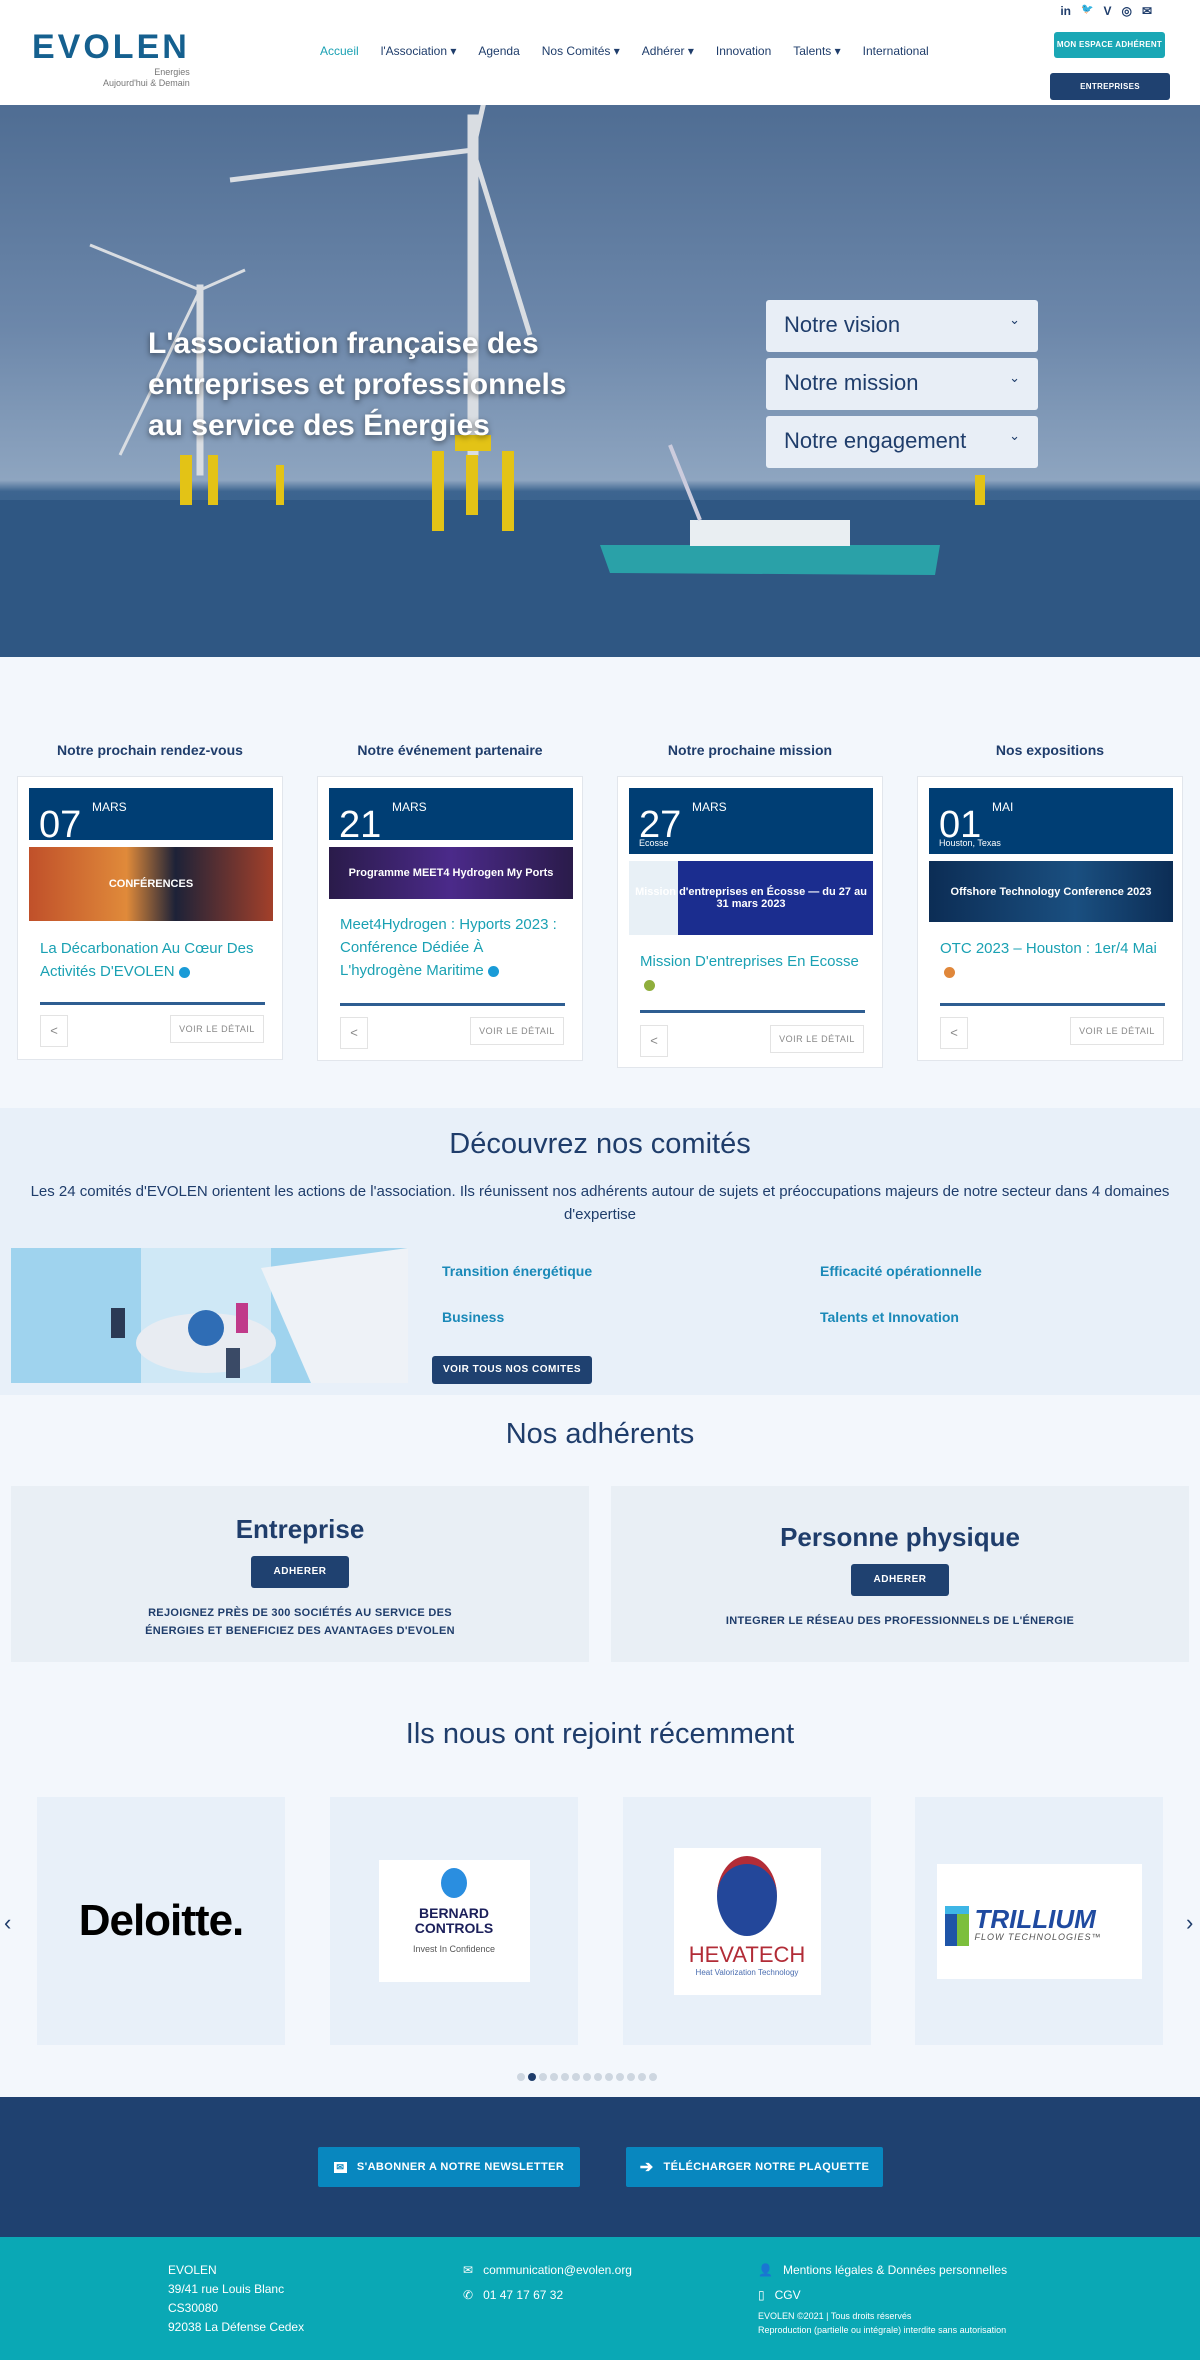  Describe the element at coordinates (761, 2295) in the screenshot. I see `document-icon: ▯` at that location.